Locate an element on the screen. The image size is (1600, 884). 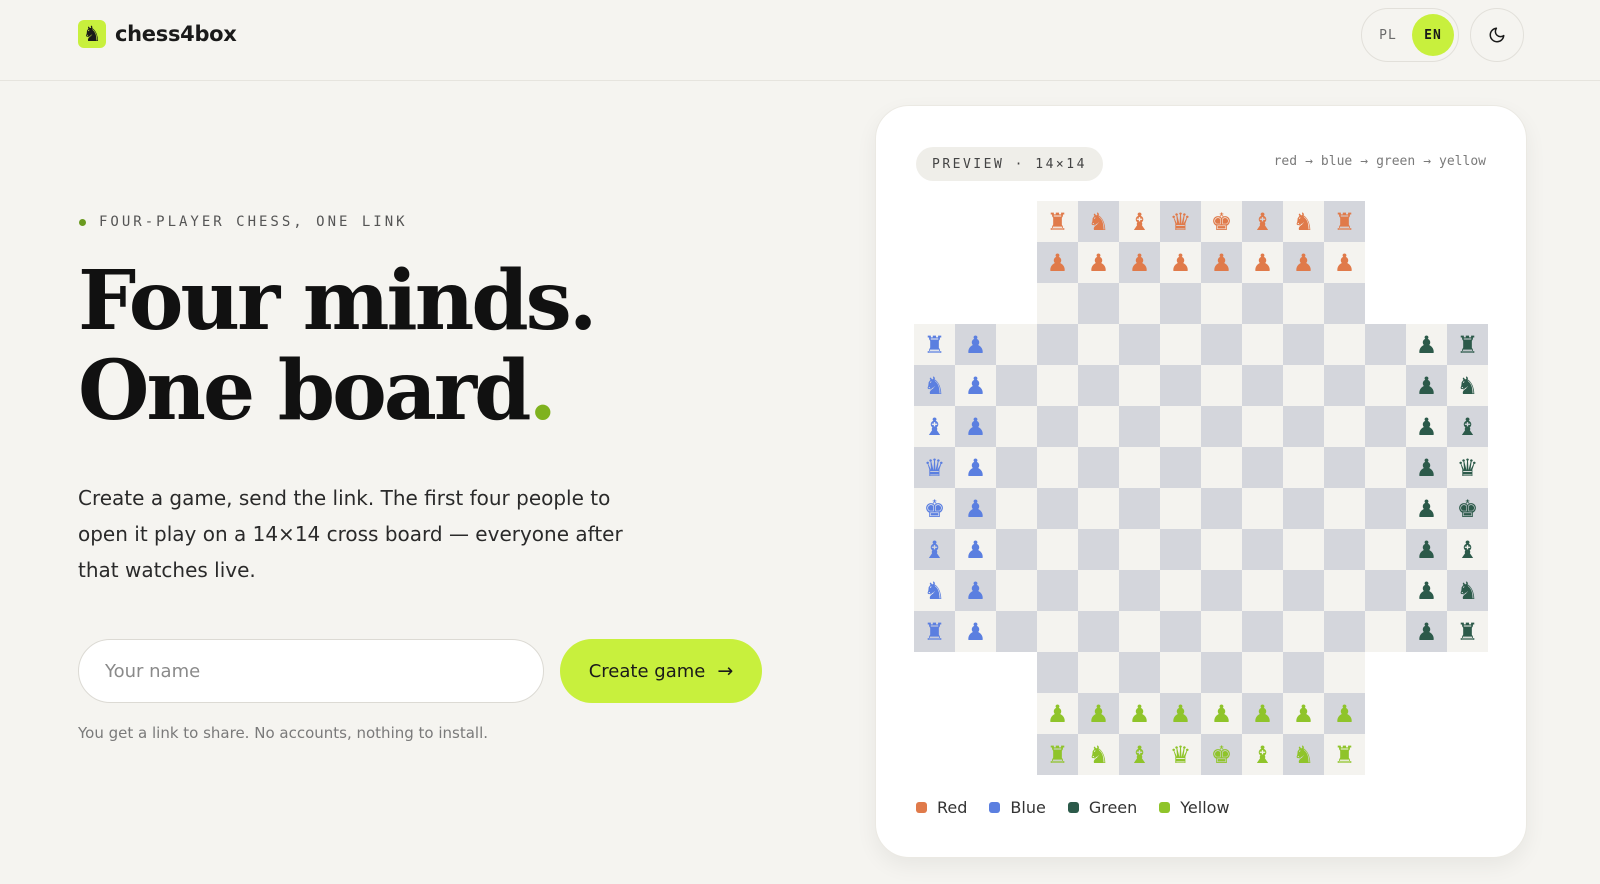
lang-option-pl: PL is located at coordinates (1388, 35).